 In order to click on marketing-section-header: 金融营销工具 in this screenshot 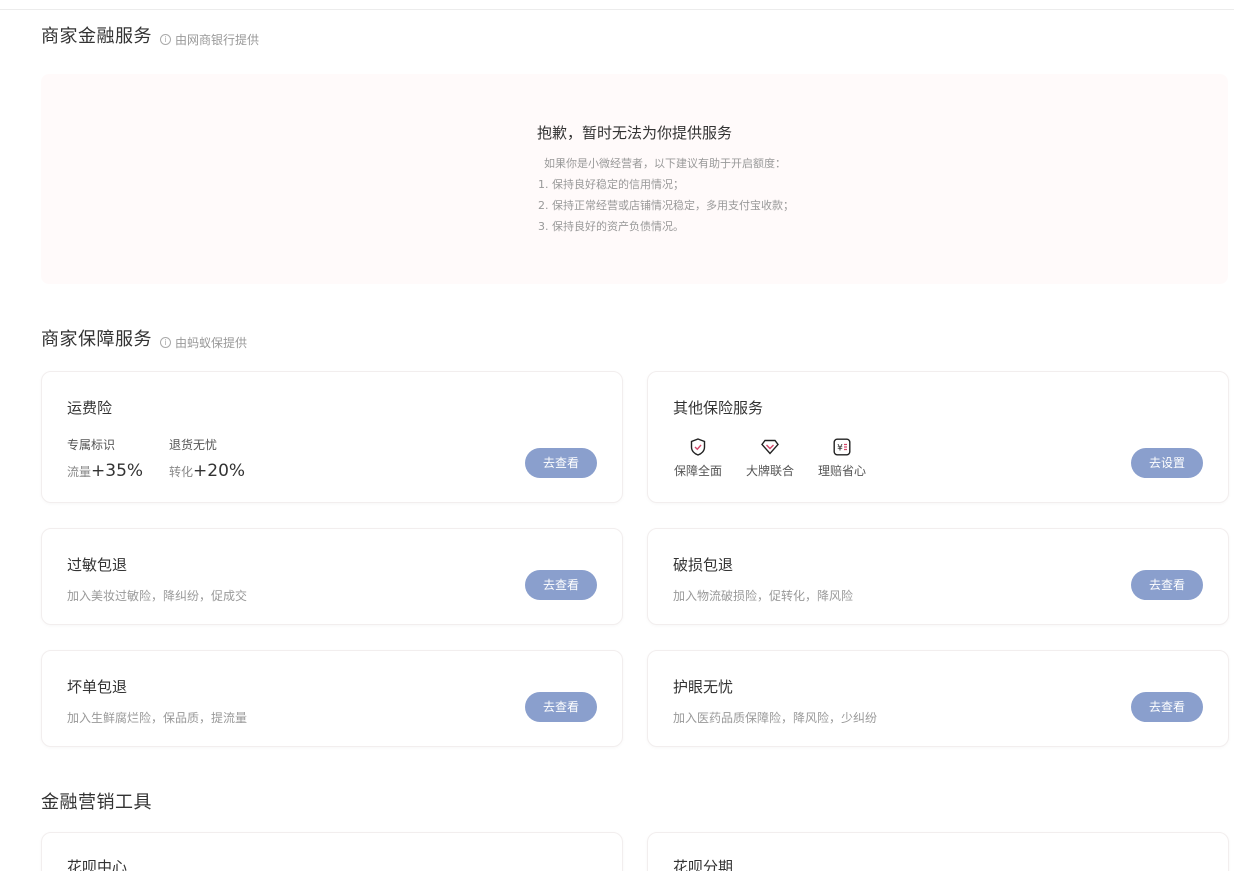, I will do `click(96, 801)`.